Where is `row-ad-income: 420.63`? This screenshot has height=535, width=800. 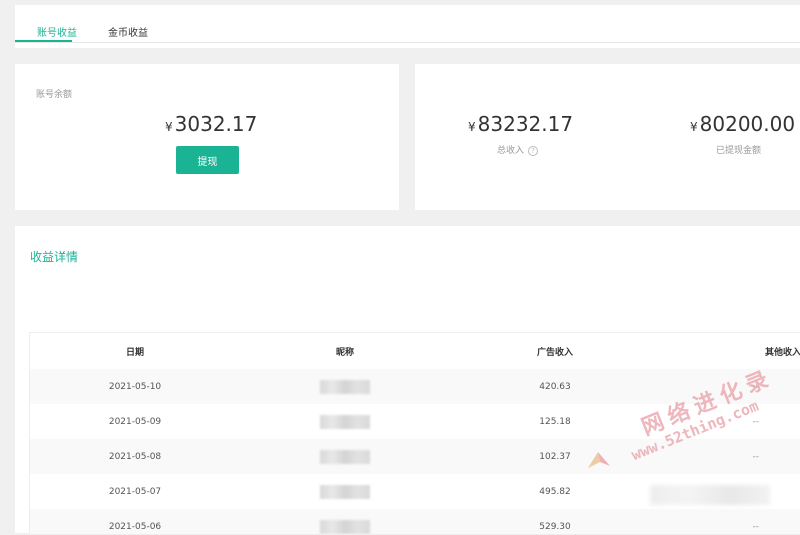 row-ad-income: 420.63 is located at coordinates (555, 386).